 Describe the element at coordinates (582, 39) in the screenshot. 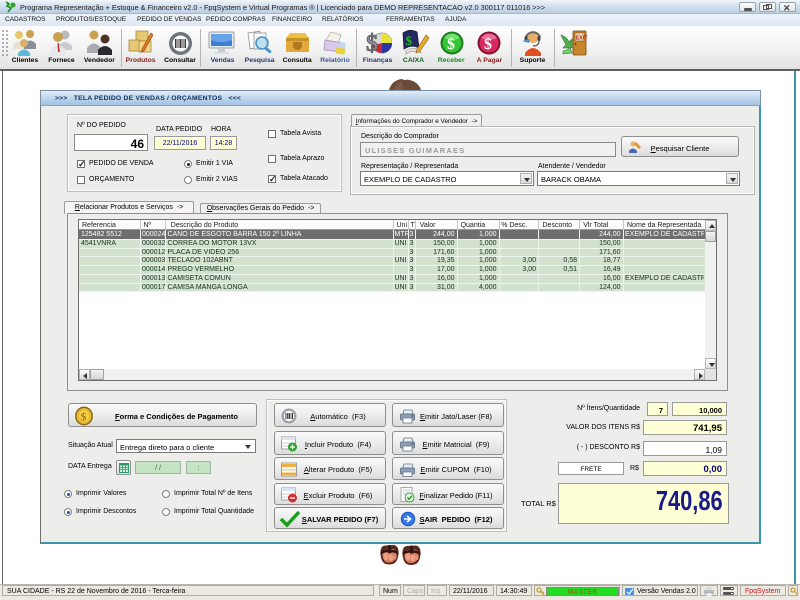

I see `svg-text: EXIT` at that location.